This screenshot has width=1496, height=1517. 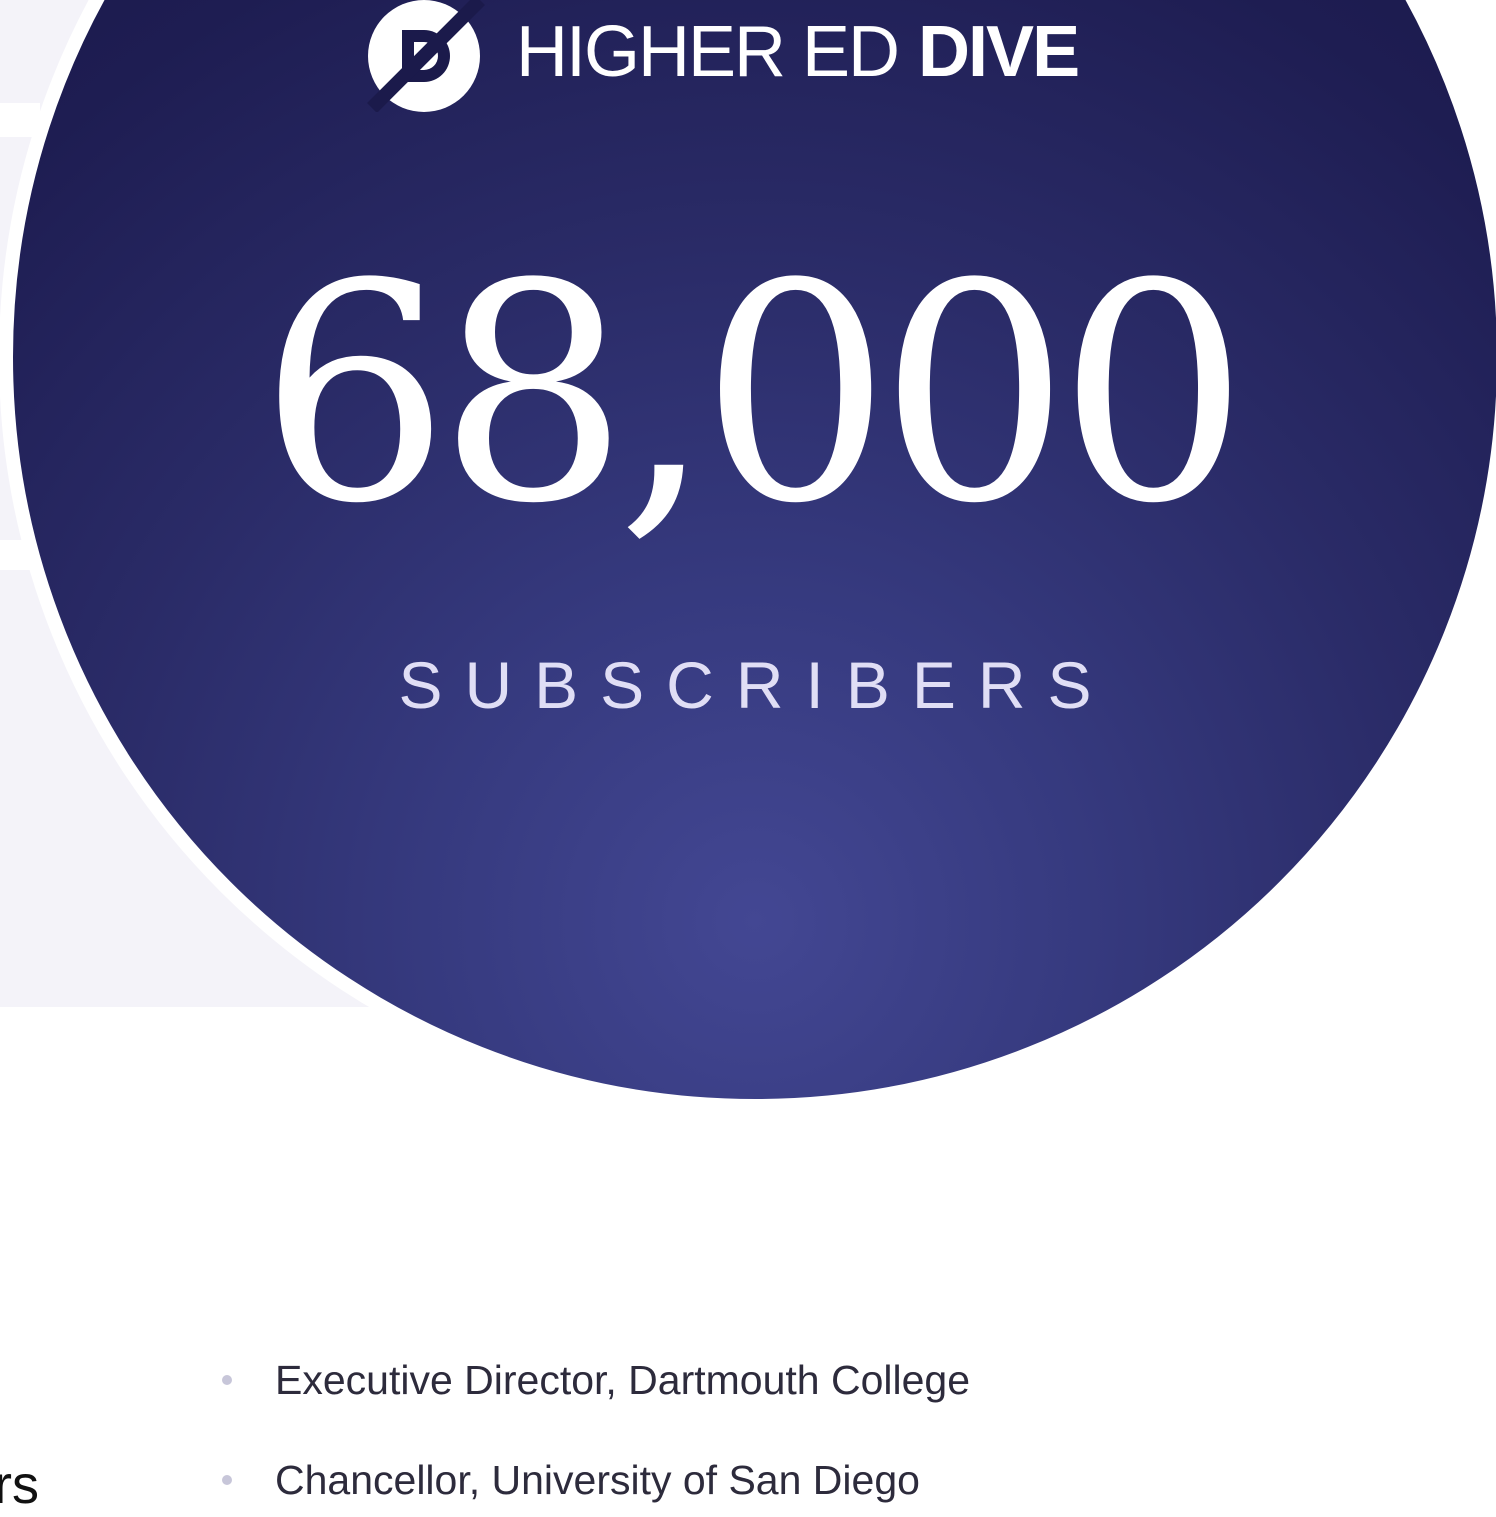 I want to click on brand-wordmark: HIGHER ED DIVE, so click(x=798, y=52).